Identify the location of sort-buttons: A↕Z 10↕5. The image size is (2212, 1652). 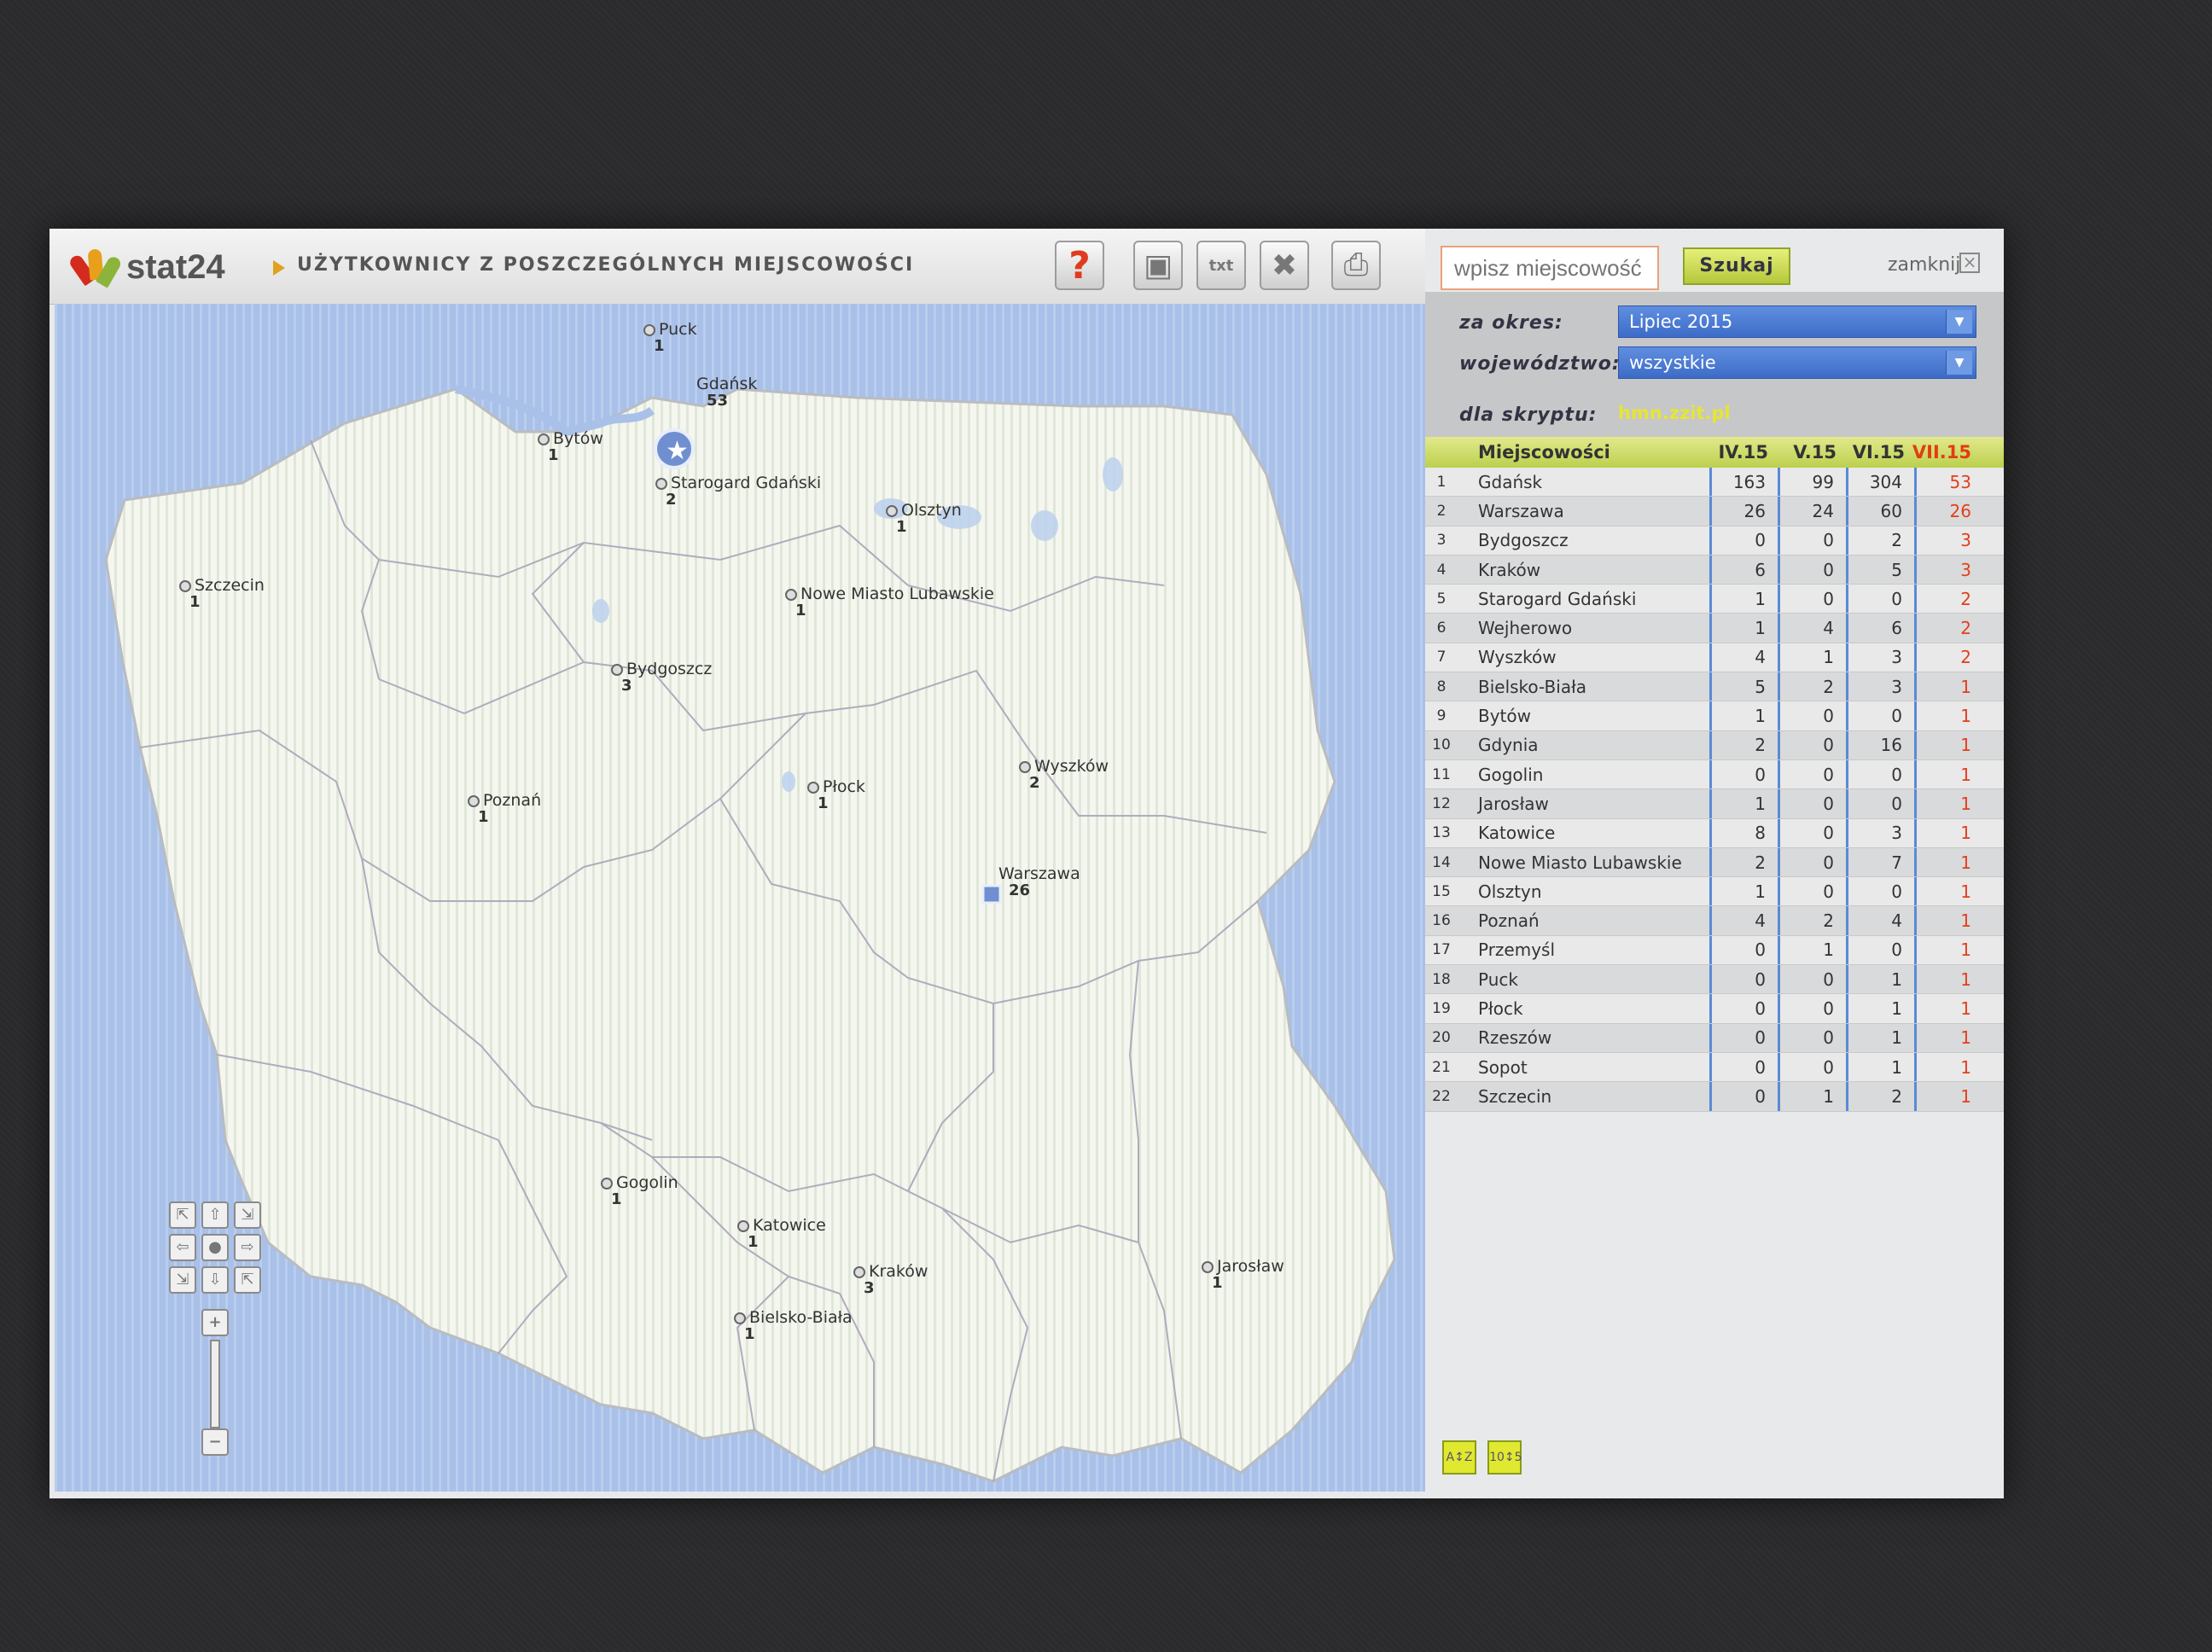
(1485, 1457).